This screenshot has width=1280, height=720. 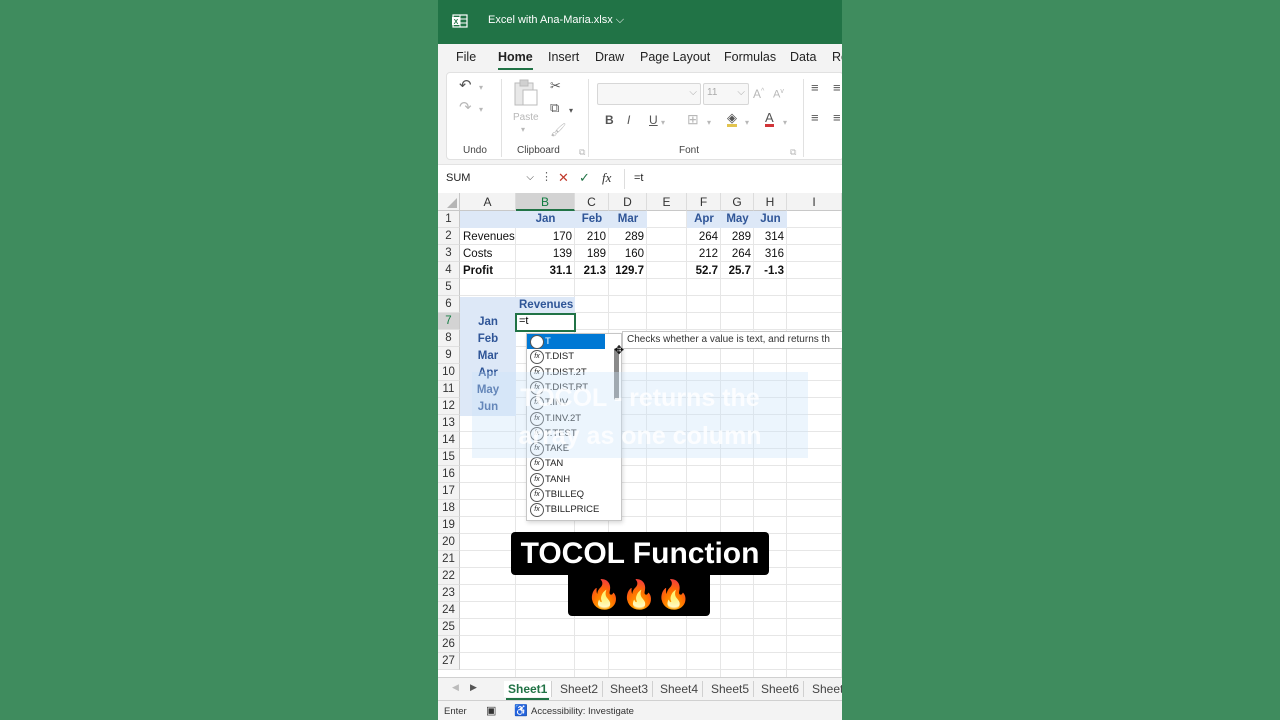 What do you see at coordinates (785, 123) in the screenshot?
I see `font-color-dropdown-icon: ▾` at bounding box center [785, 123].